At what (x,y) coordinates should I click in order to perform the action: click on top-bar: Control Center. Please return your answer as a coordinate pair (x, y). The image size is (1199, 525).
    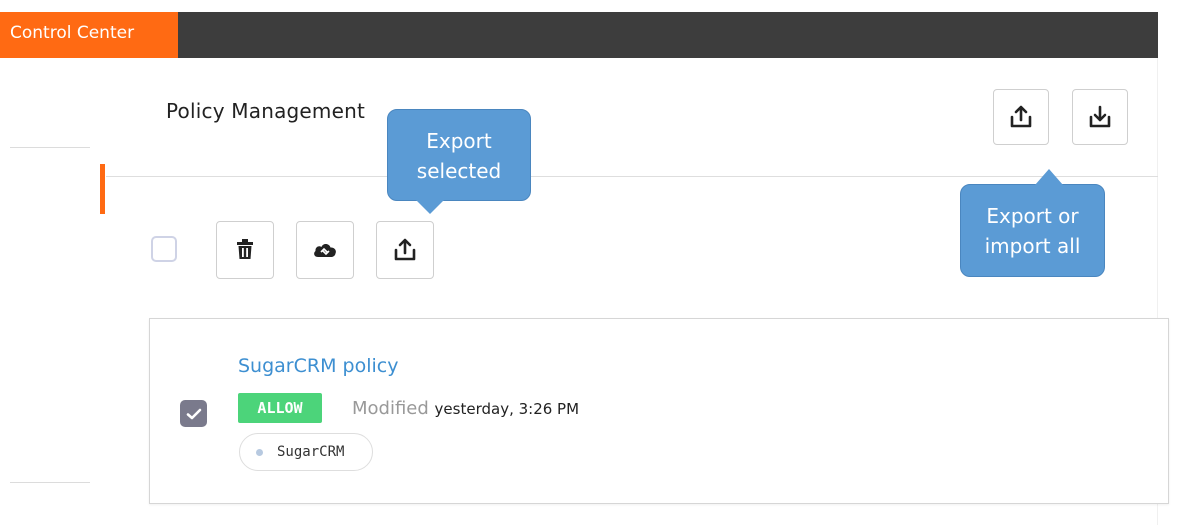
    Looking at the image, I should click on (579, 35).